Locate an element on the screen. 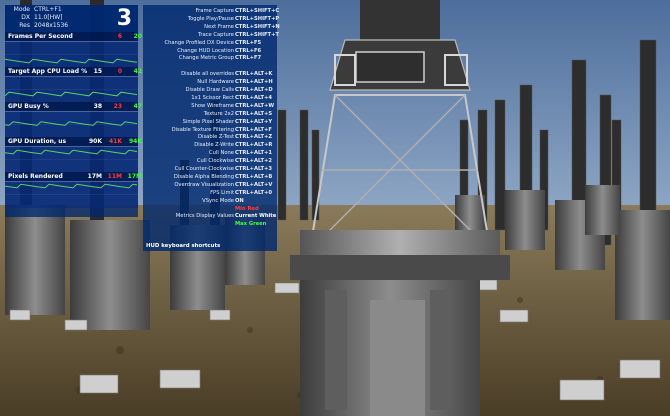  metric-current-value: 17M is located at coordinates (94, 176).